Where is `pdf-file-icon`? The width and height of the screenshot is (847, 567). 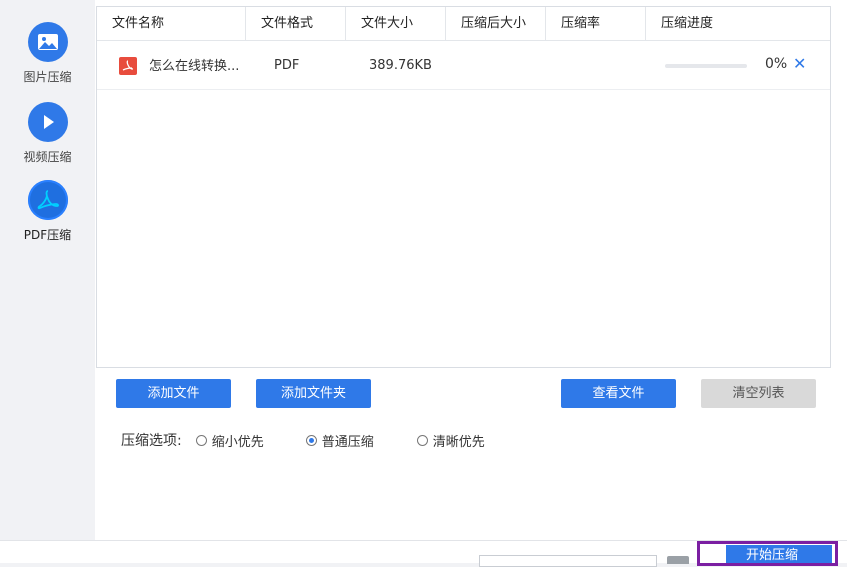
pdf-file-icon is located at coordinates (128, 66).